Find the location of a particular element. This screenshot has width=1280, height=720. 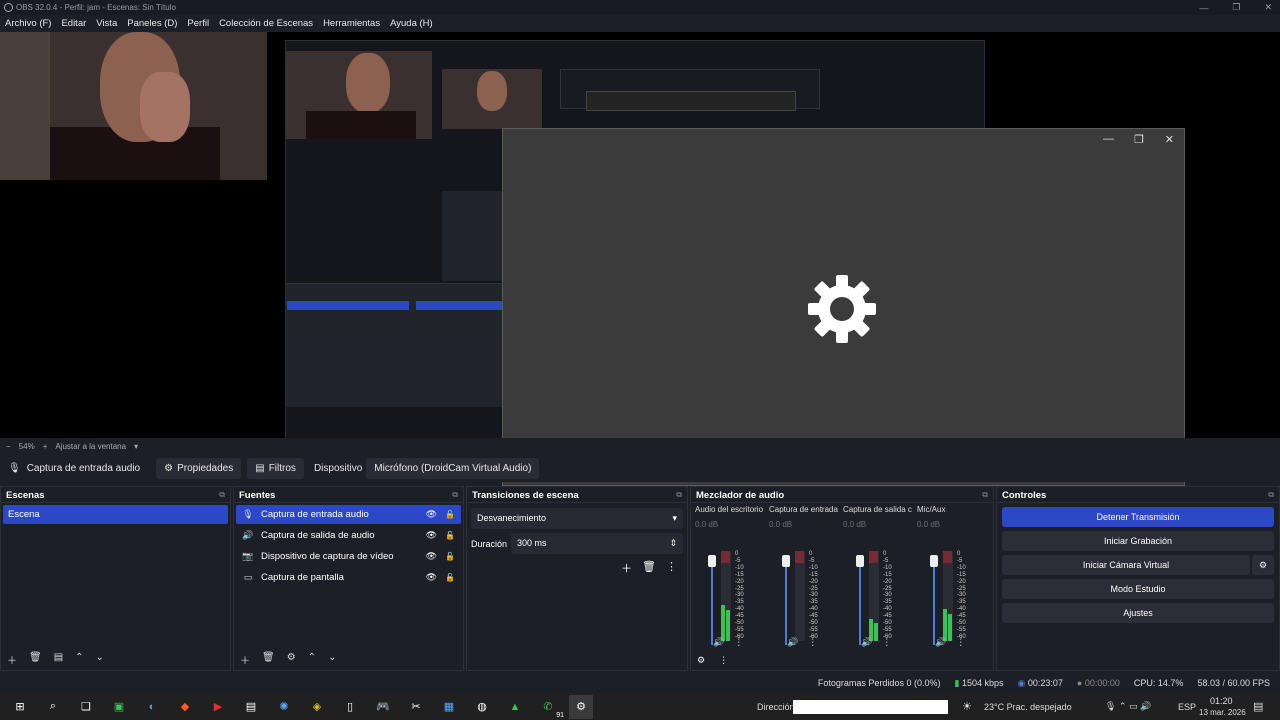

clock-date: 13 mar. 2026 is located at coordinates (1222, 712).